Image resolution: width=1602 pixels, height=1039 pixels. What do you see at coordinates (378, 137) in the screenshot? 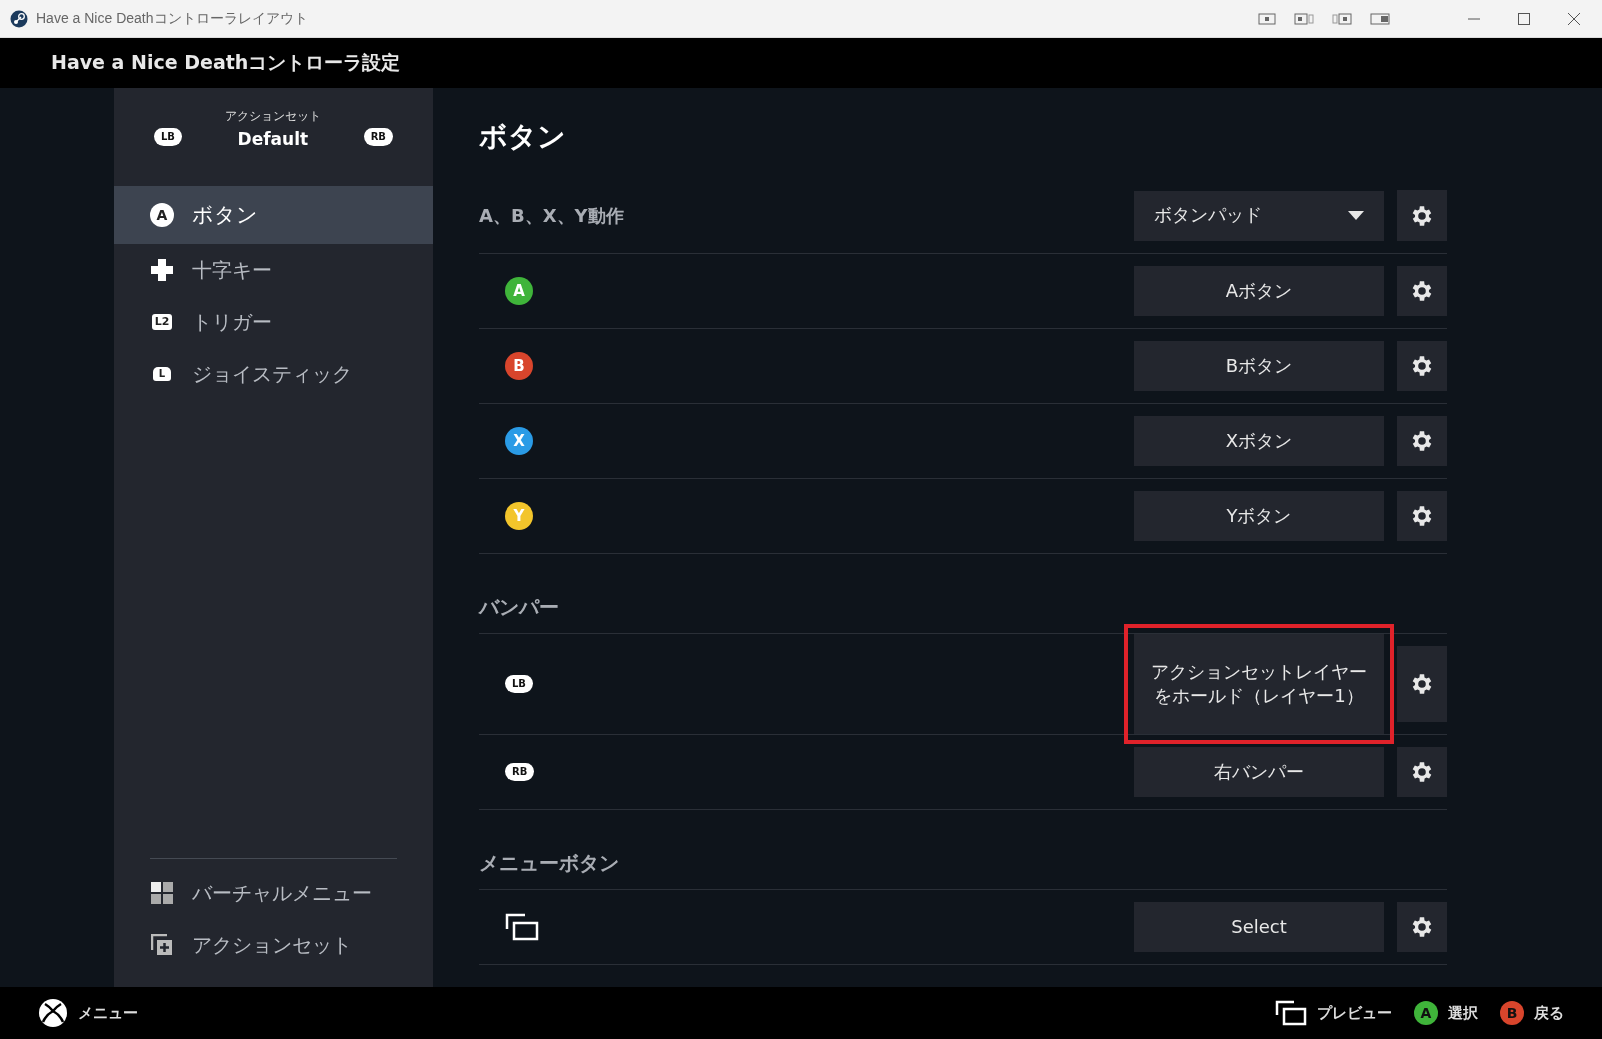
I see `next-set-button: RB` at bounding box center [378, 137].